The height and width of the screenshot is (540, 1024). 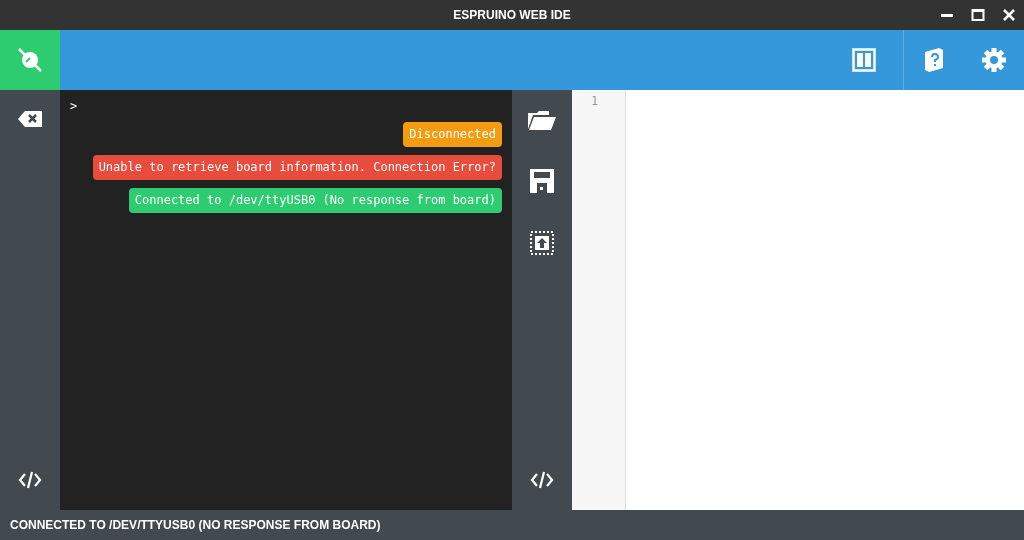 What do you see at coordinates (195, 525) in the screenshot?
I see `status-text: CONNECTED TO /DEV/TTYUSB0 (NO RESPONSE FROM BOARD)` at bounding box center [195, 525].